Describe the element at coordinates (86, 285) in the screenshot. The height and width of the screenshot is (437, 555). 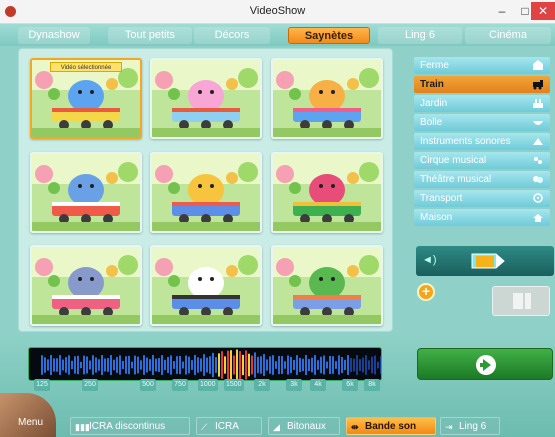
I see `video-thumbnail-grey-rabbit` at that location.